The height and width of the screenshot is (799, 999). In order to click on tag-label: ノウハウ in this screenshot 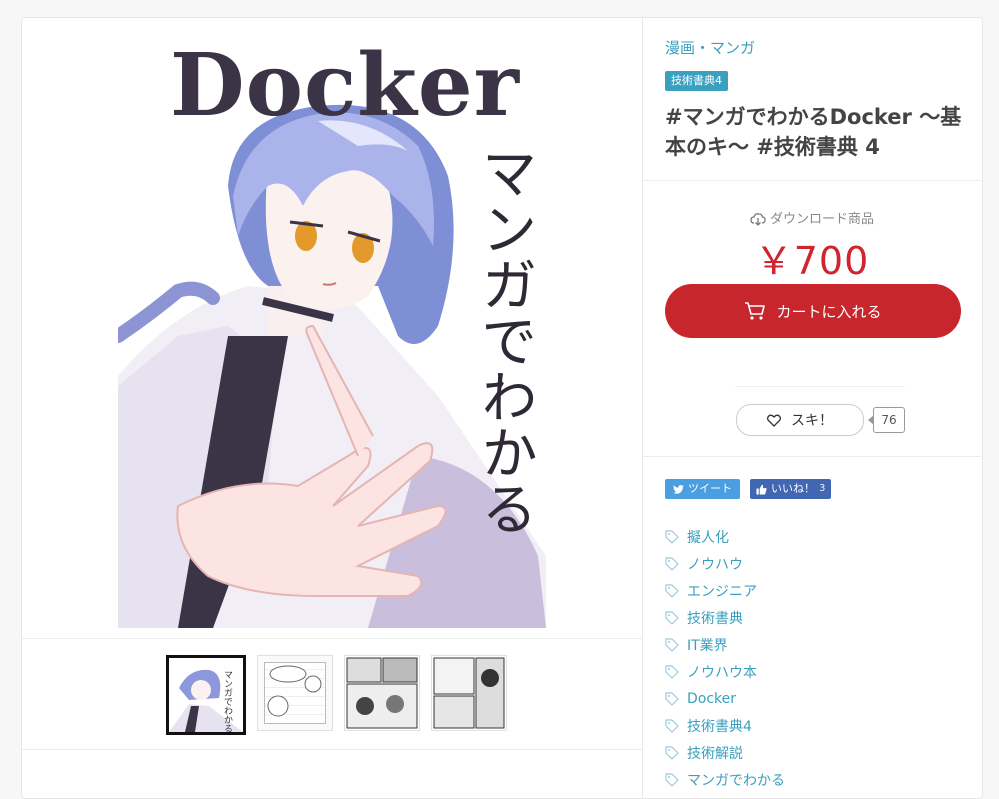, I will do `click(715, 564)`.